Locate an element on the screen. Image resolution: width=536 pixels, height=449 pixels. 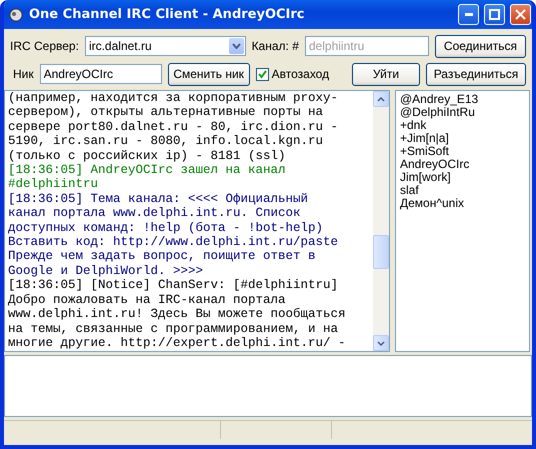
chat-line: (только с российских ip) - 8181 (ssl) is located at coordinates (147, 156).